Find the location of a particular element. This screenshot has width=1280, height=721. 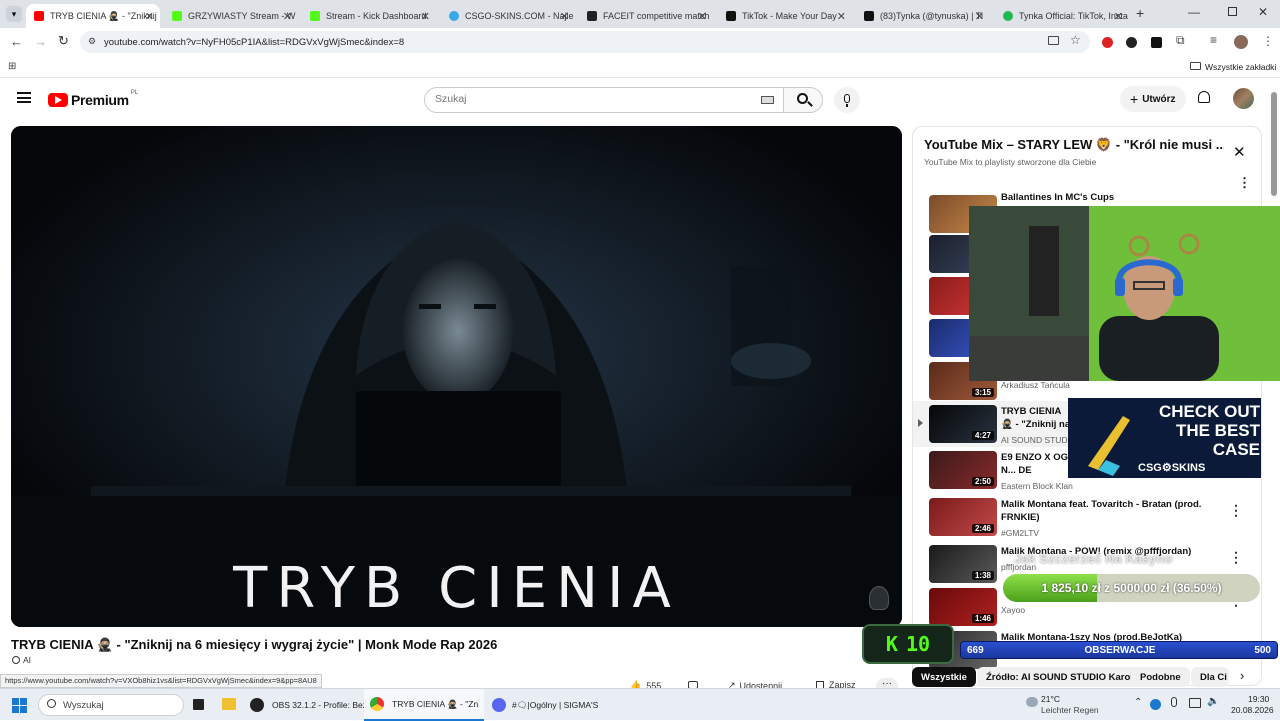

site-info-icon: ⚙ is located at coordinates (92, 41).